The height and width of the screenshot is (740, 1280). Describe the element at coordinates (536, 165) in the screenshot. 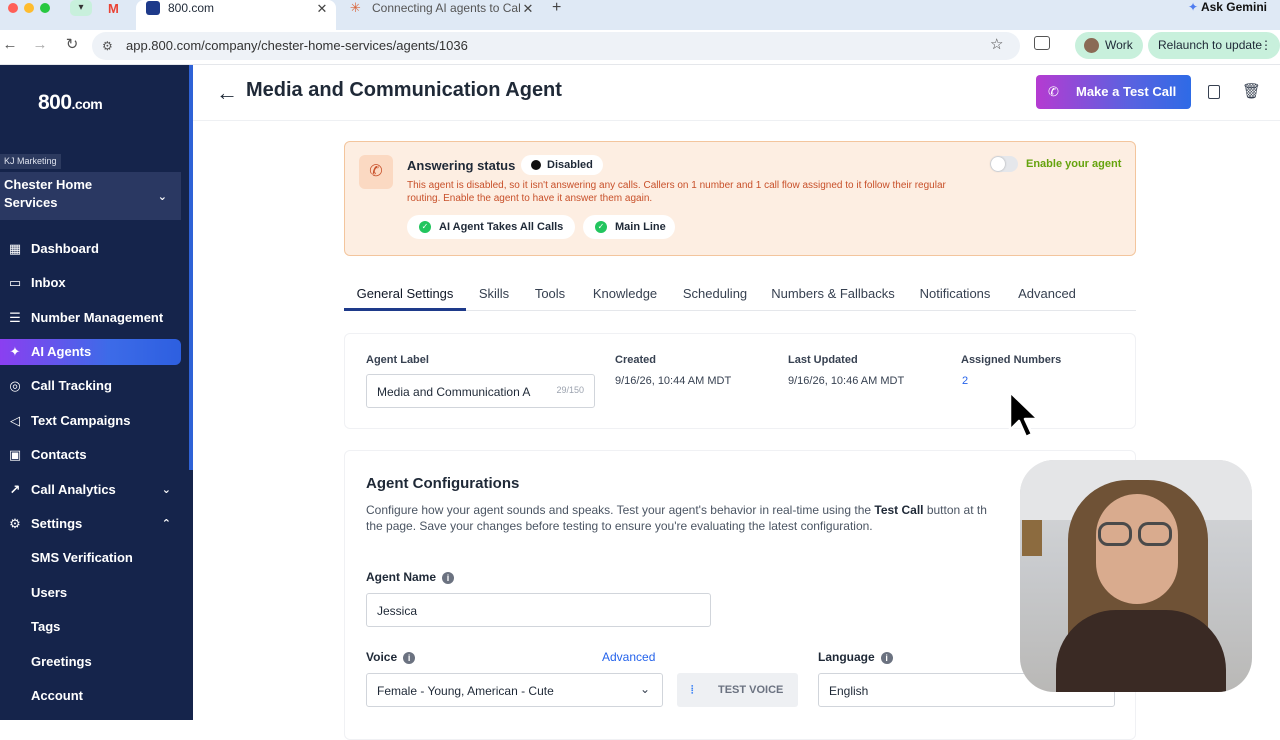

I see `disabled-icon` at that location.